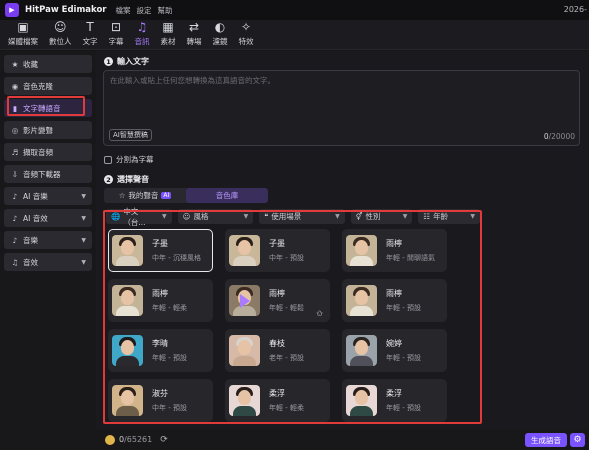 This screenshot has height=450, width=589. I want to click on split-subtitle-checkbox, so click(108, 159).